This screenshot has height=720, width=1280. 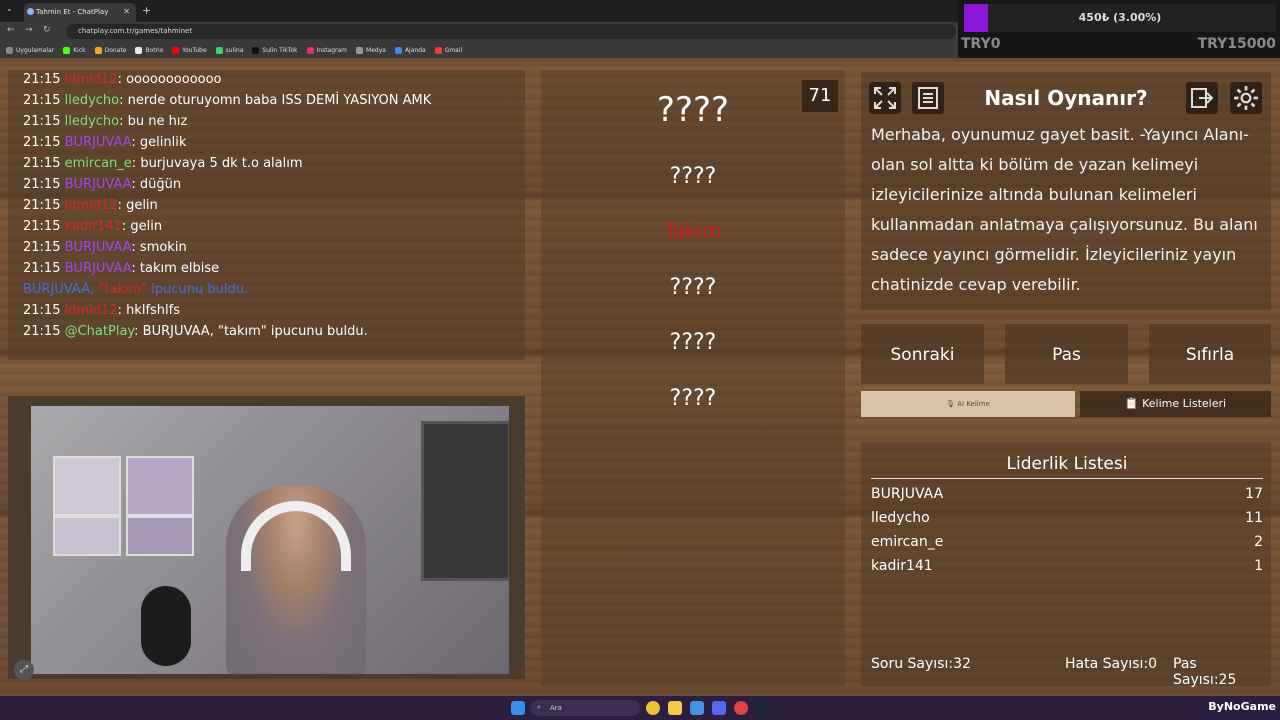 I want to click on error-count-label: Hata Sayısı:, so click(x=1107, y=664).